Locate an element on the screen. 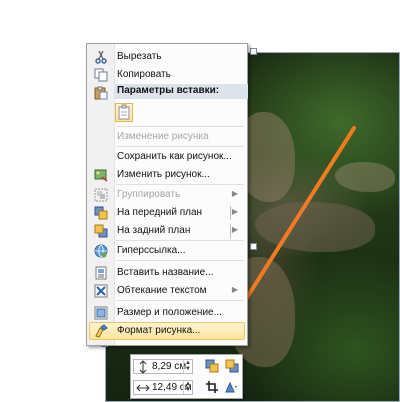 The image size is (400, 402). menu-item-label: Вырезать is located at coordinates (139, 56).